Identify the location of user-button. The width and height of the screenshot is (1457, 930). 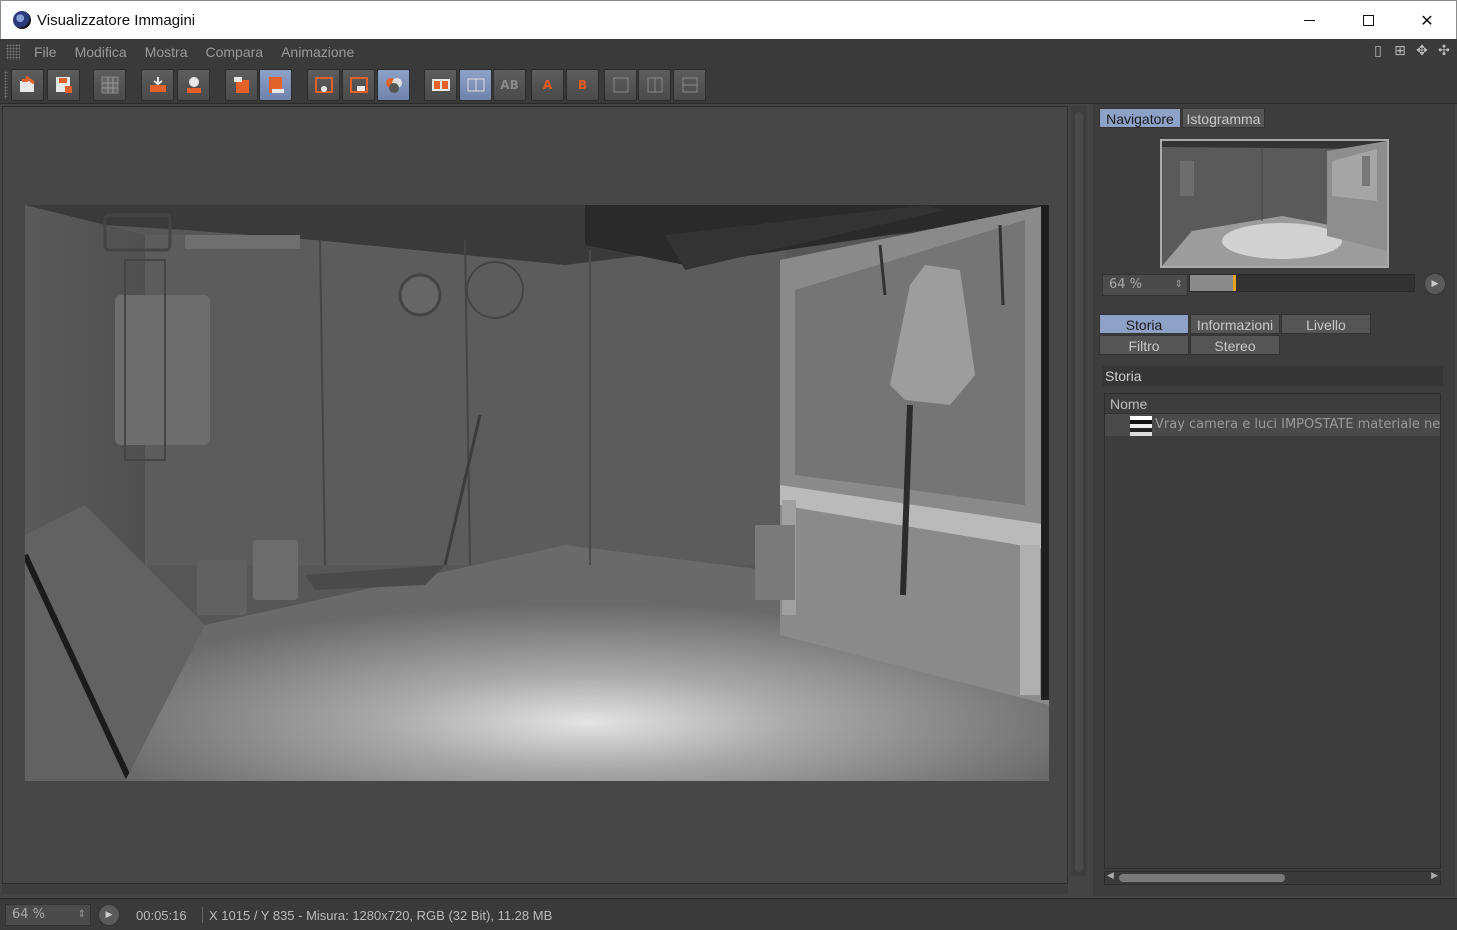
(193, 85).